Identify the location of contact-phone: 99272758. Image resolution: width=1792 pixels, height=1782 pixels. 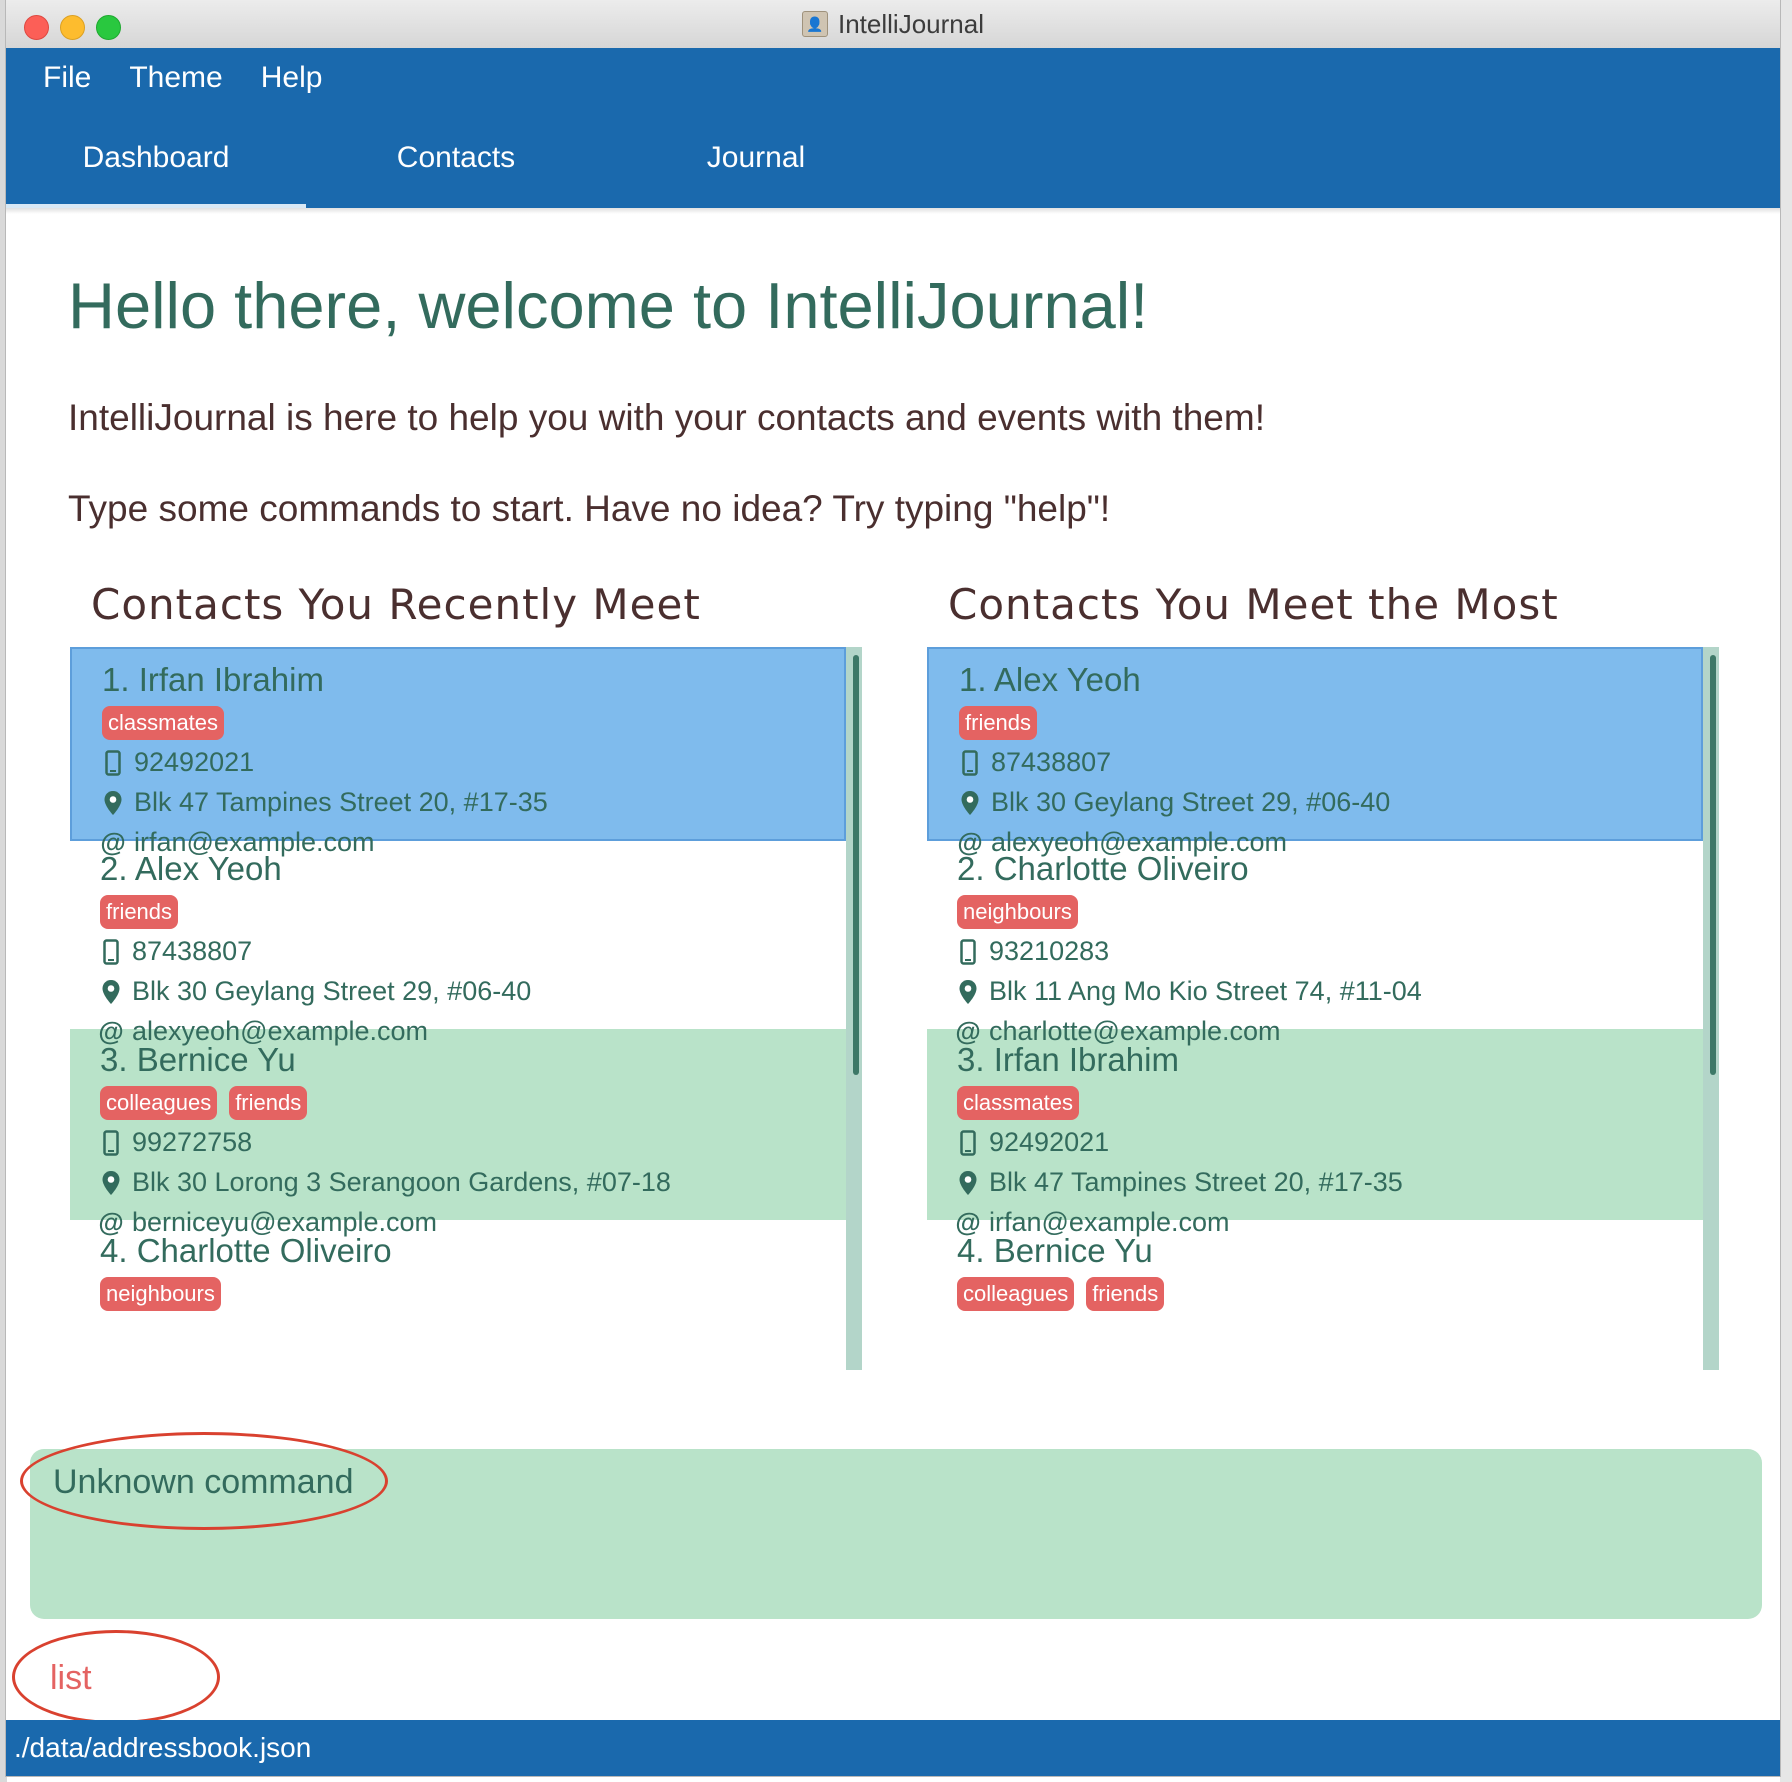
(176, 1142).